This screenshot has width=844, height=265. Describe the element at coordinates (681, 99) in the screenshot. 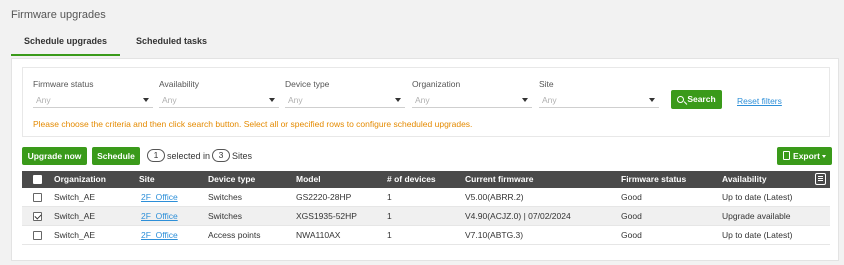

I see `search-icon` at that location.